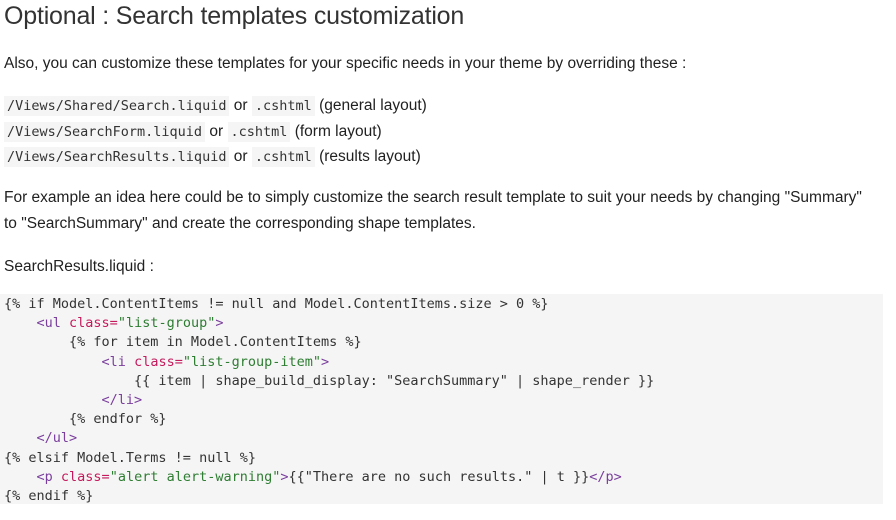 Image resolution: width=896 pixels, height=520 pixels. What do you see at coordinates (370, 157) in the screenshot?
I see `path-note: (results layout)` at bounding box center [370, 157].